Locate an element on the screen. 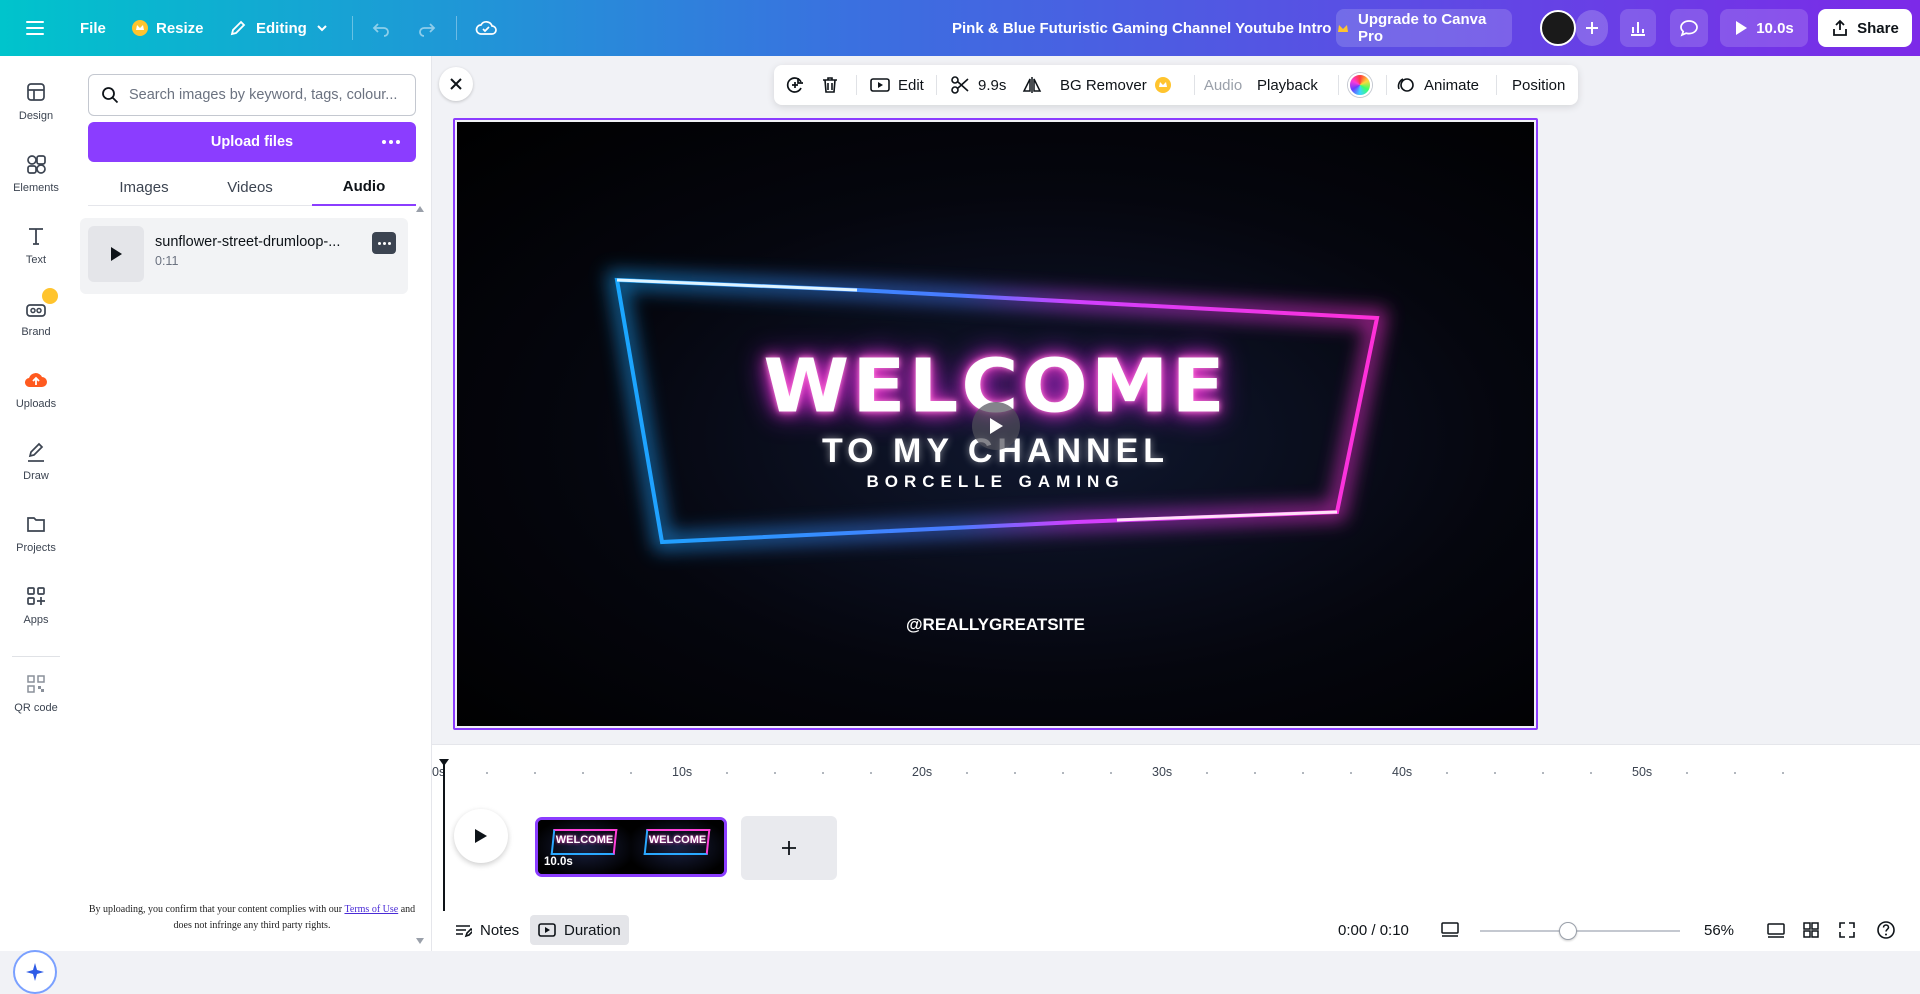 The image size is (1920, 994). audio-duration: 0:11 is located at coordinates (167, 261).